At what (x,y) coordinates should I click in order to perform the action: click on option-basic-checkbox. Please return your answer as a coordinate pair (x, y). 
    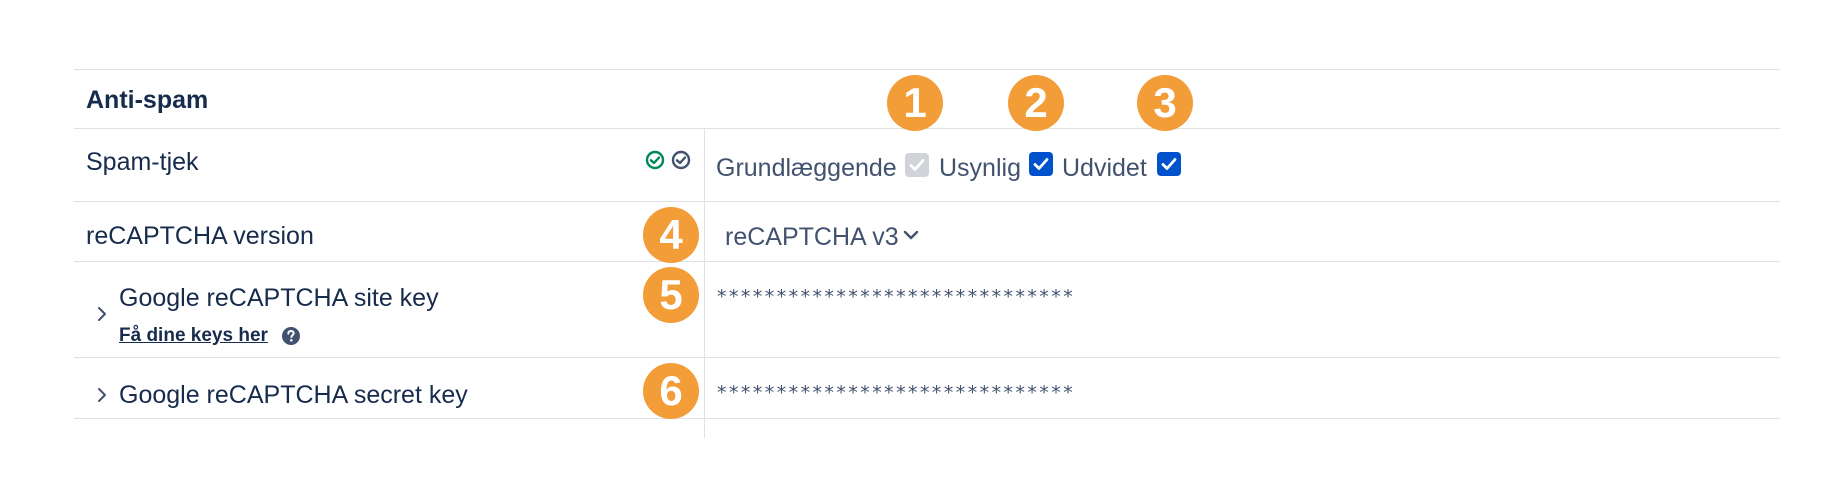
    Looking at the image, I should click on (917, 165).